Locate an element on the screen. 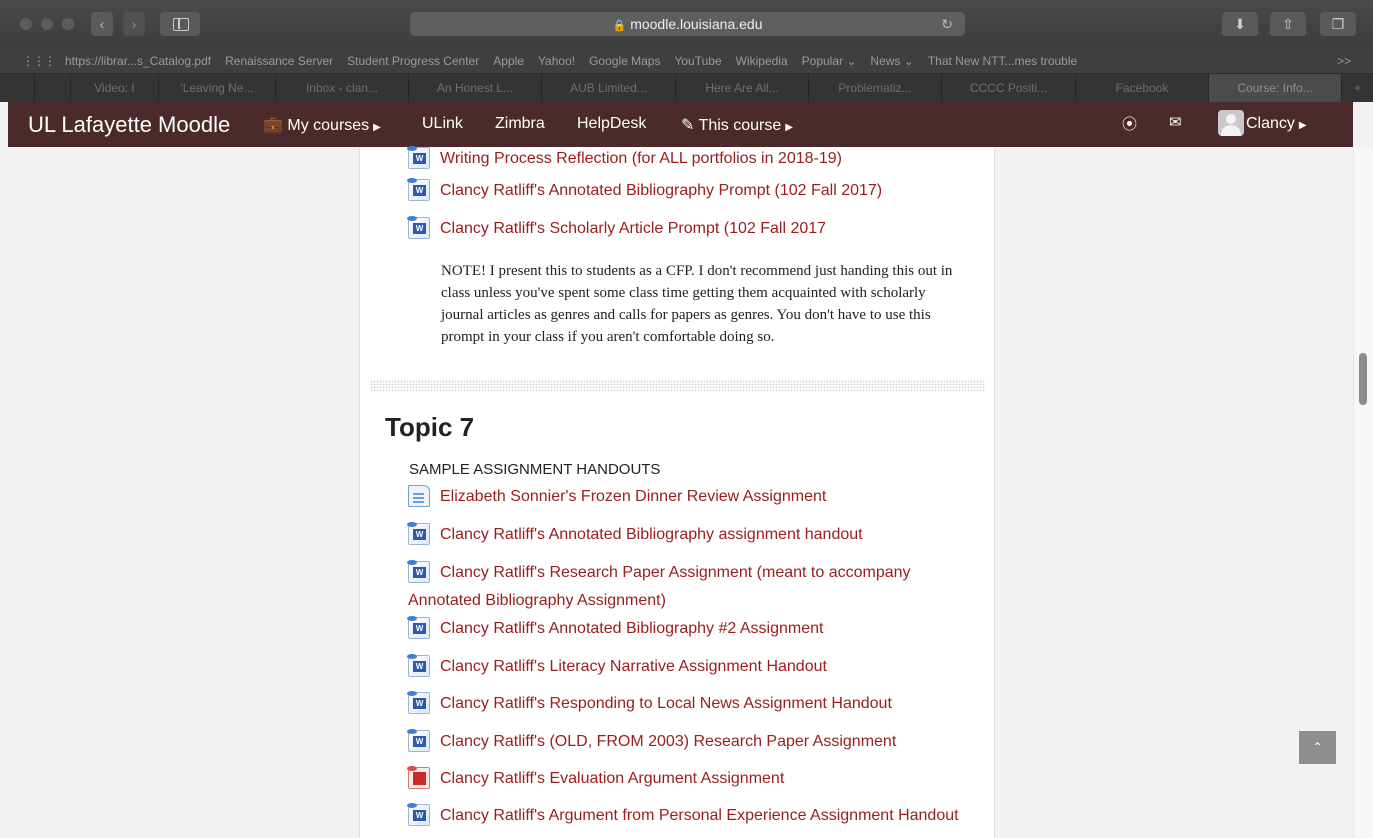  site-brand: UL Lafayette Moodle is located at coordinates (129, 125).